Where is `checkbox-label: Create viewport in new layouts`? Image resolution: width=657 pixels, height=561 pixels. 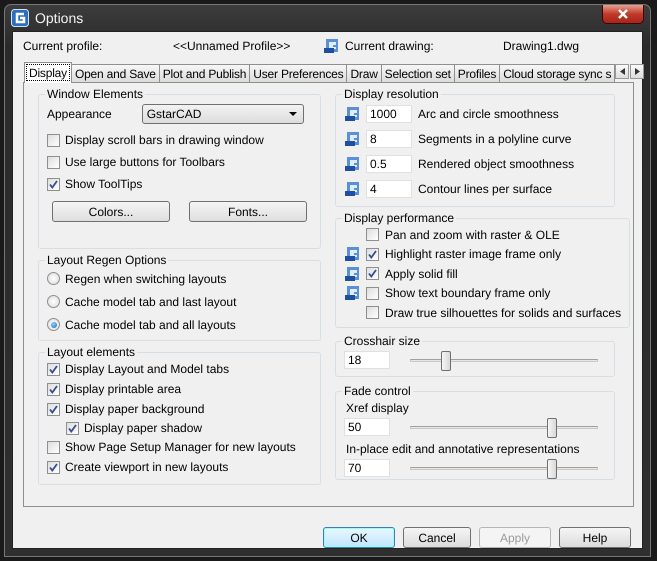 checkbox-label: Create viewport in new layouts is located at coordinates (146, 467).